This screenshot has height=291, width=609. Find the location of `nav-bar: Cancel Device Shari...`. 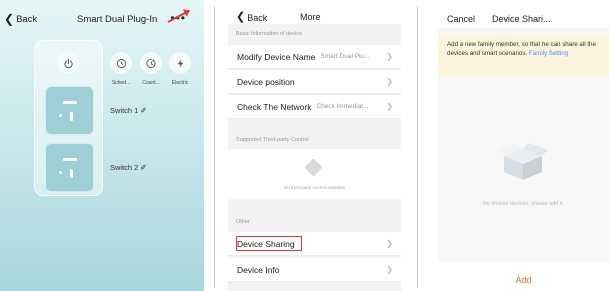

nav-bar: Cancel Device Shari... is located at coordinates (523, 14).